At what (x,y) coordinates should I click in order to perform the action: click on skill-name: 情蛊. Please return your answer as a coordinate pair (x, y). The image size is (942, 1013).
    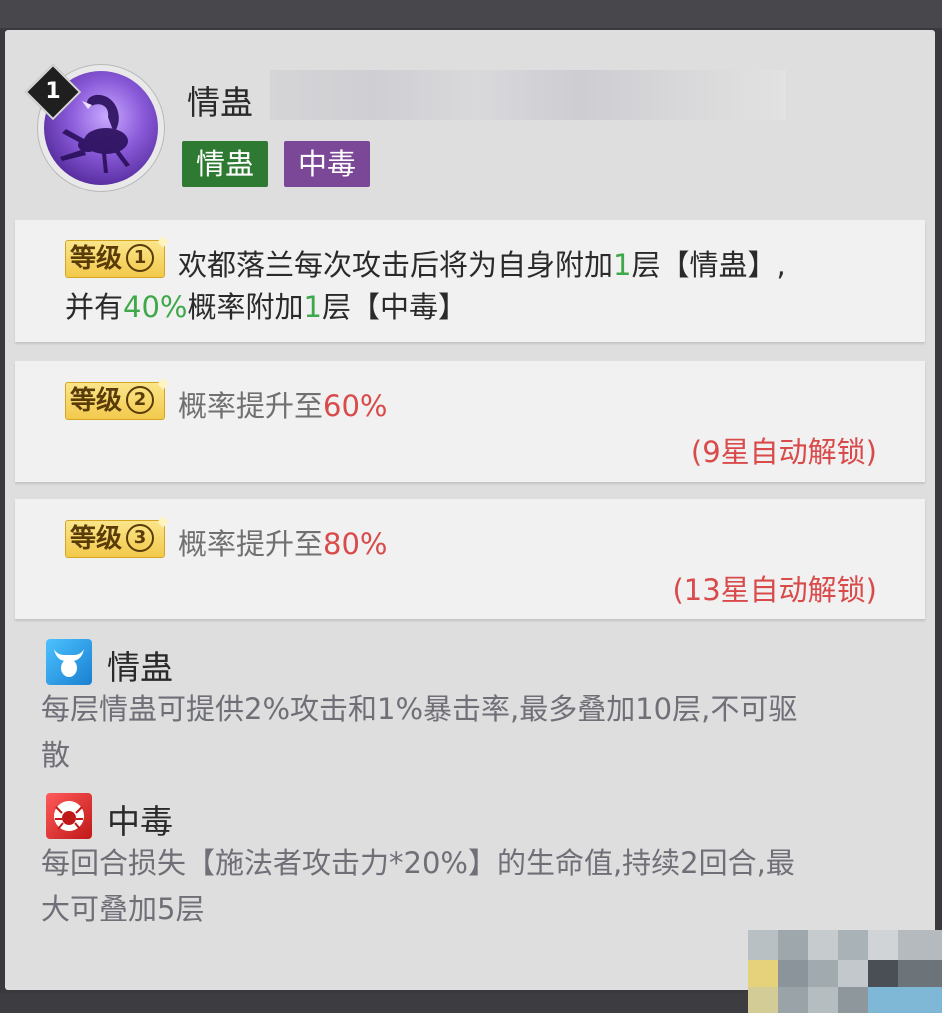
    Looking at the image, I should click on (220, 102).